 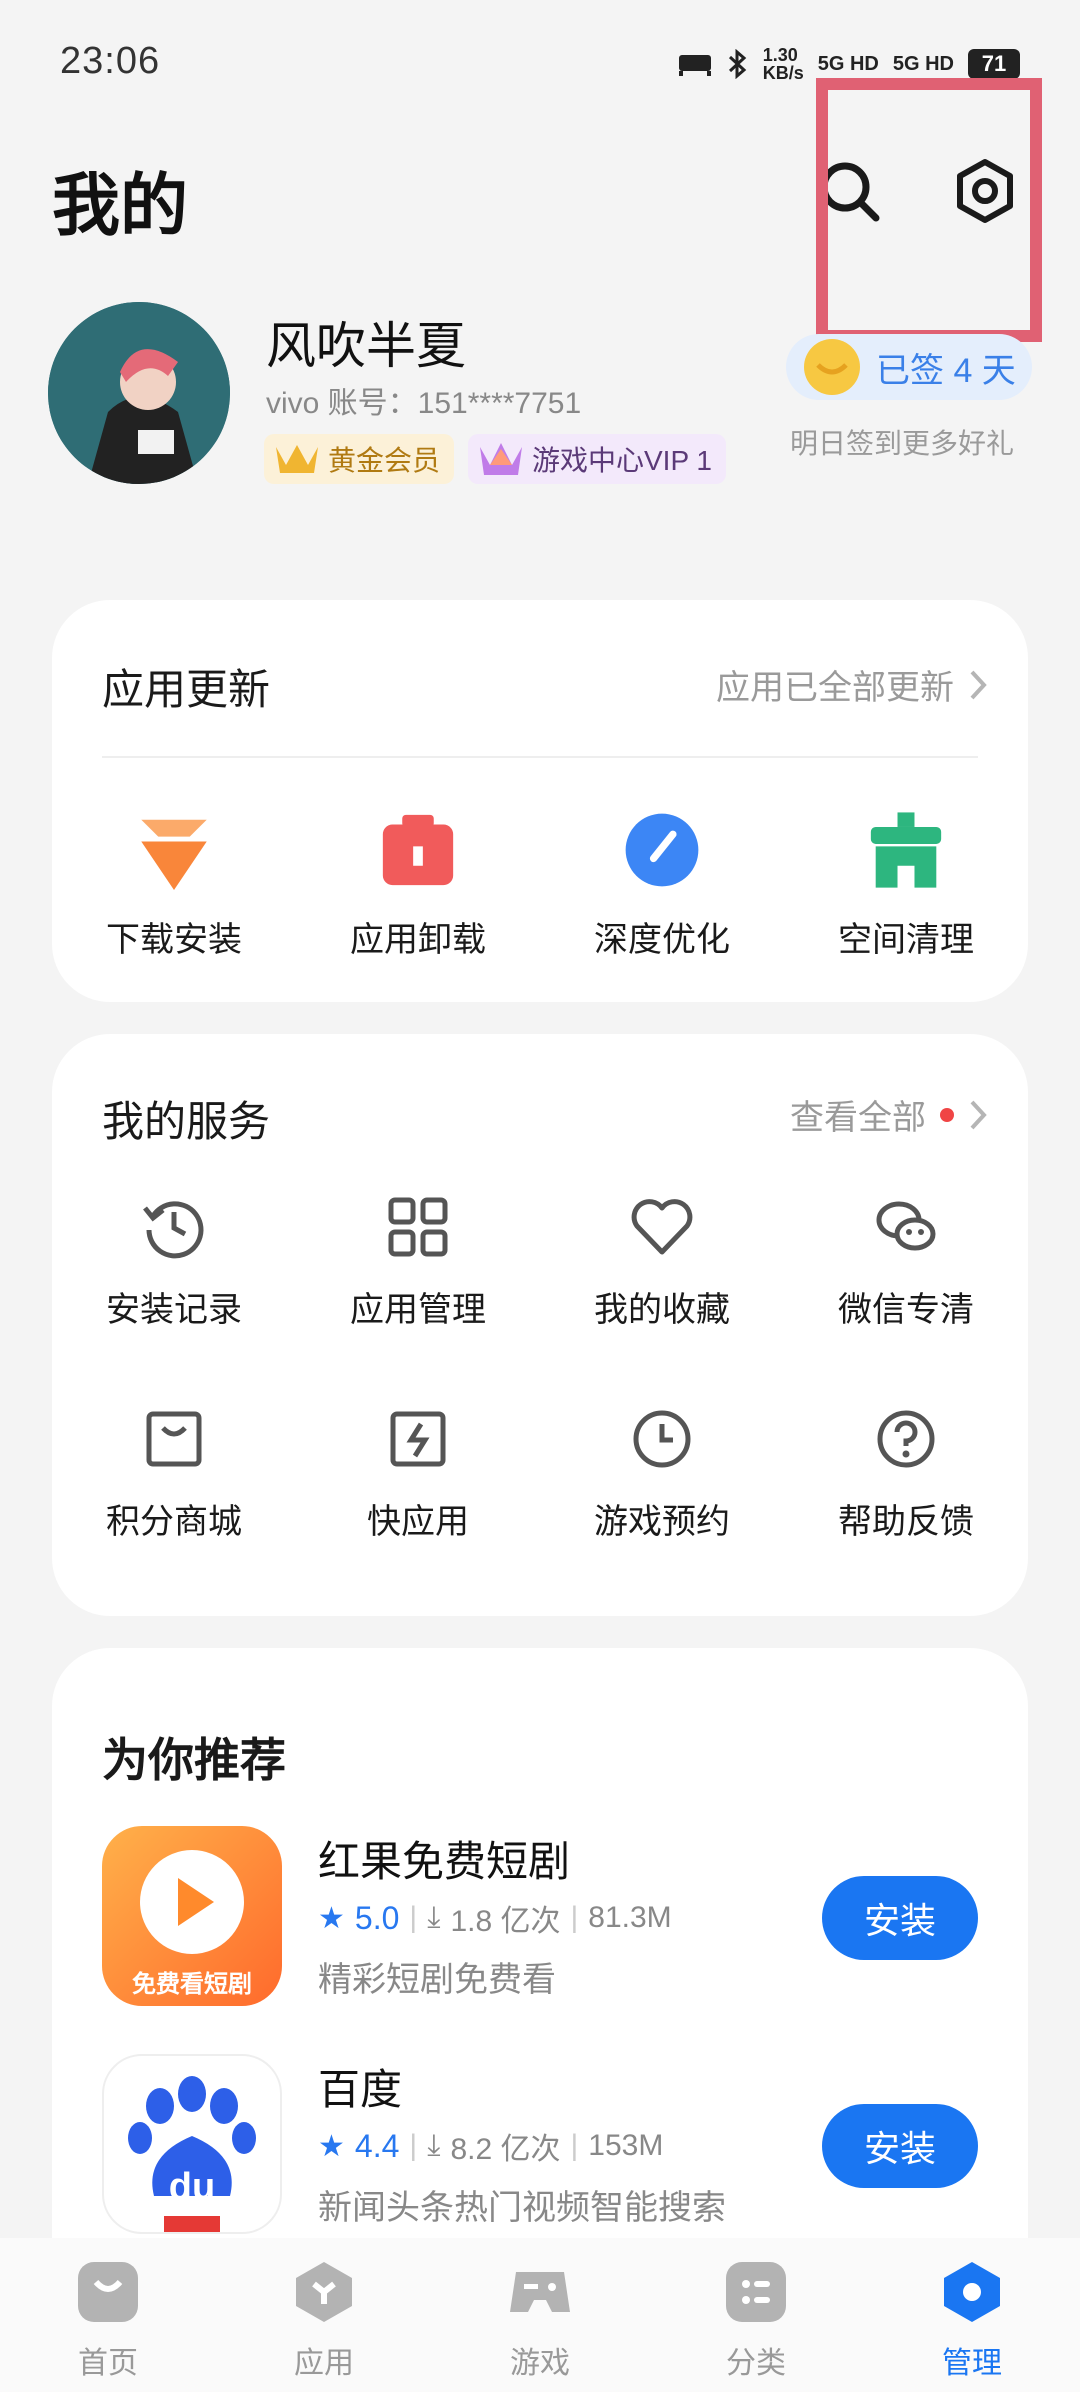 I want to click on avatar, so click(x=139, y=393).